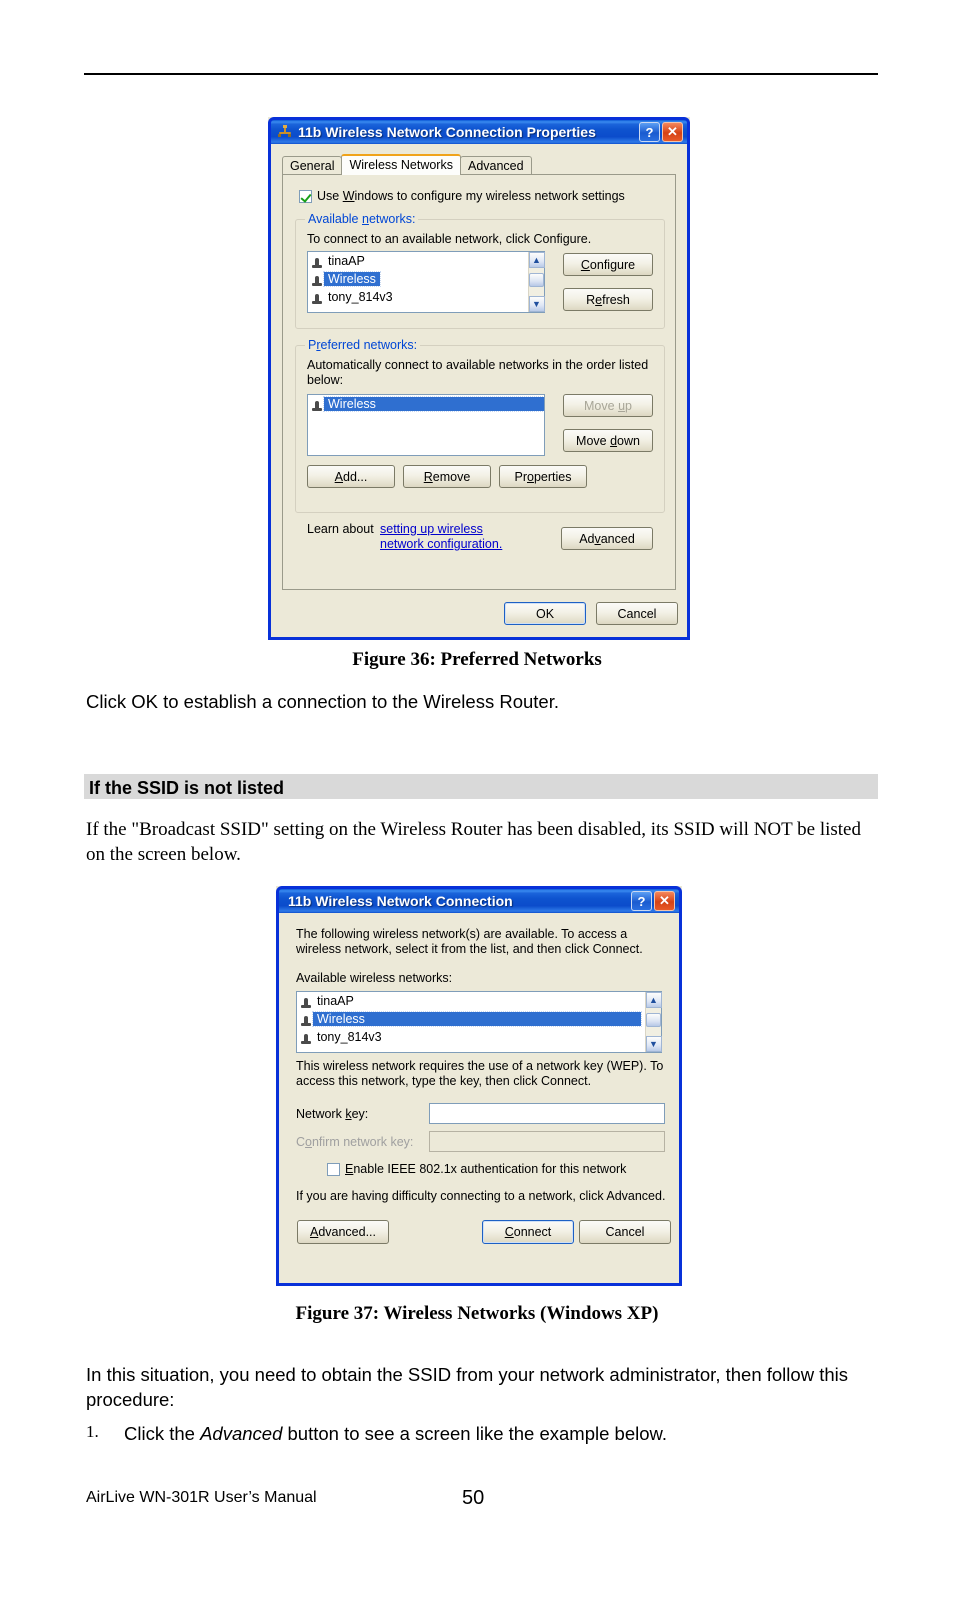 The width and height of the screenshot is (954, 1612). I want to click on available-networks-list: tinaAP Wireless tony_814v3, so click(426, 282).